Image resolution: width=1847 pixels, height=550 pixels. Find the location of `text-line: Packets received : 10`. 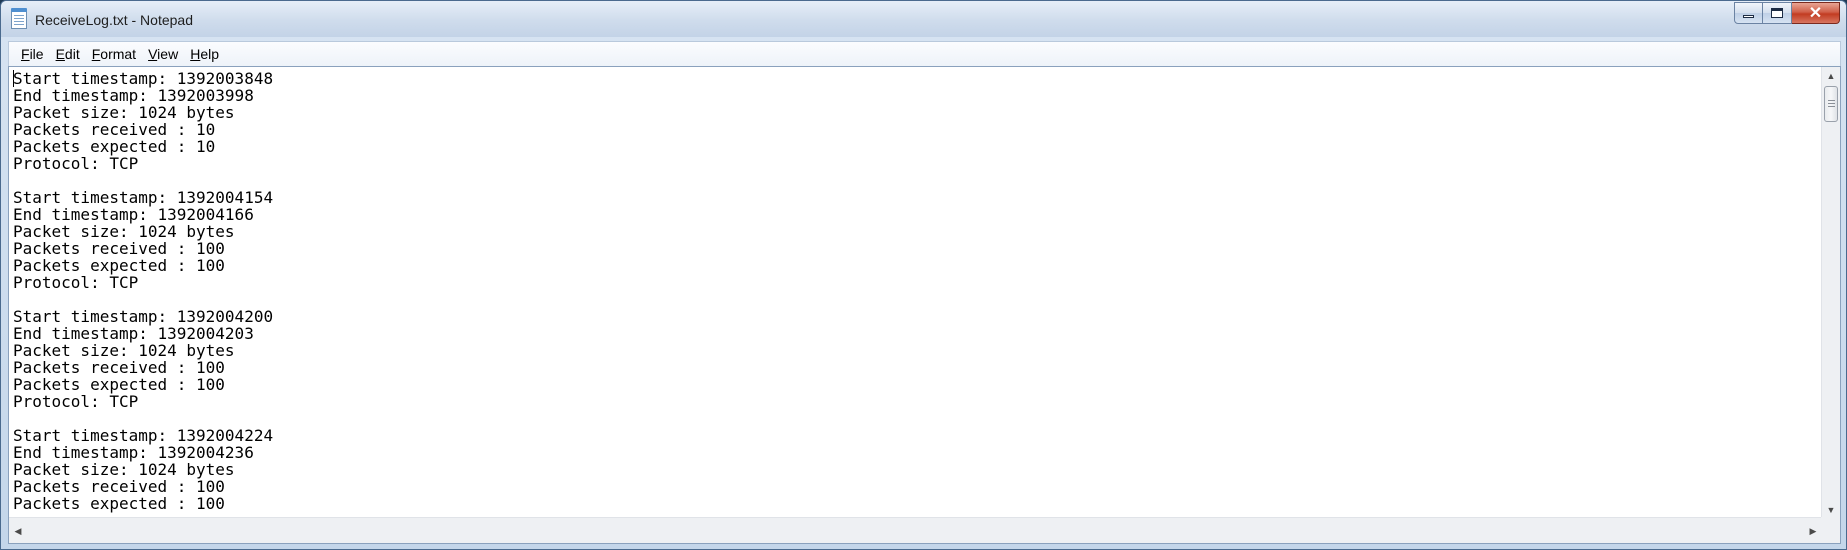

text-line: Packets received : 10 is located at coordinates (114, 129).